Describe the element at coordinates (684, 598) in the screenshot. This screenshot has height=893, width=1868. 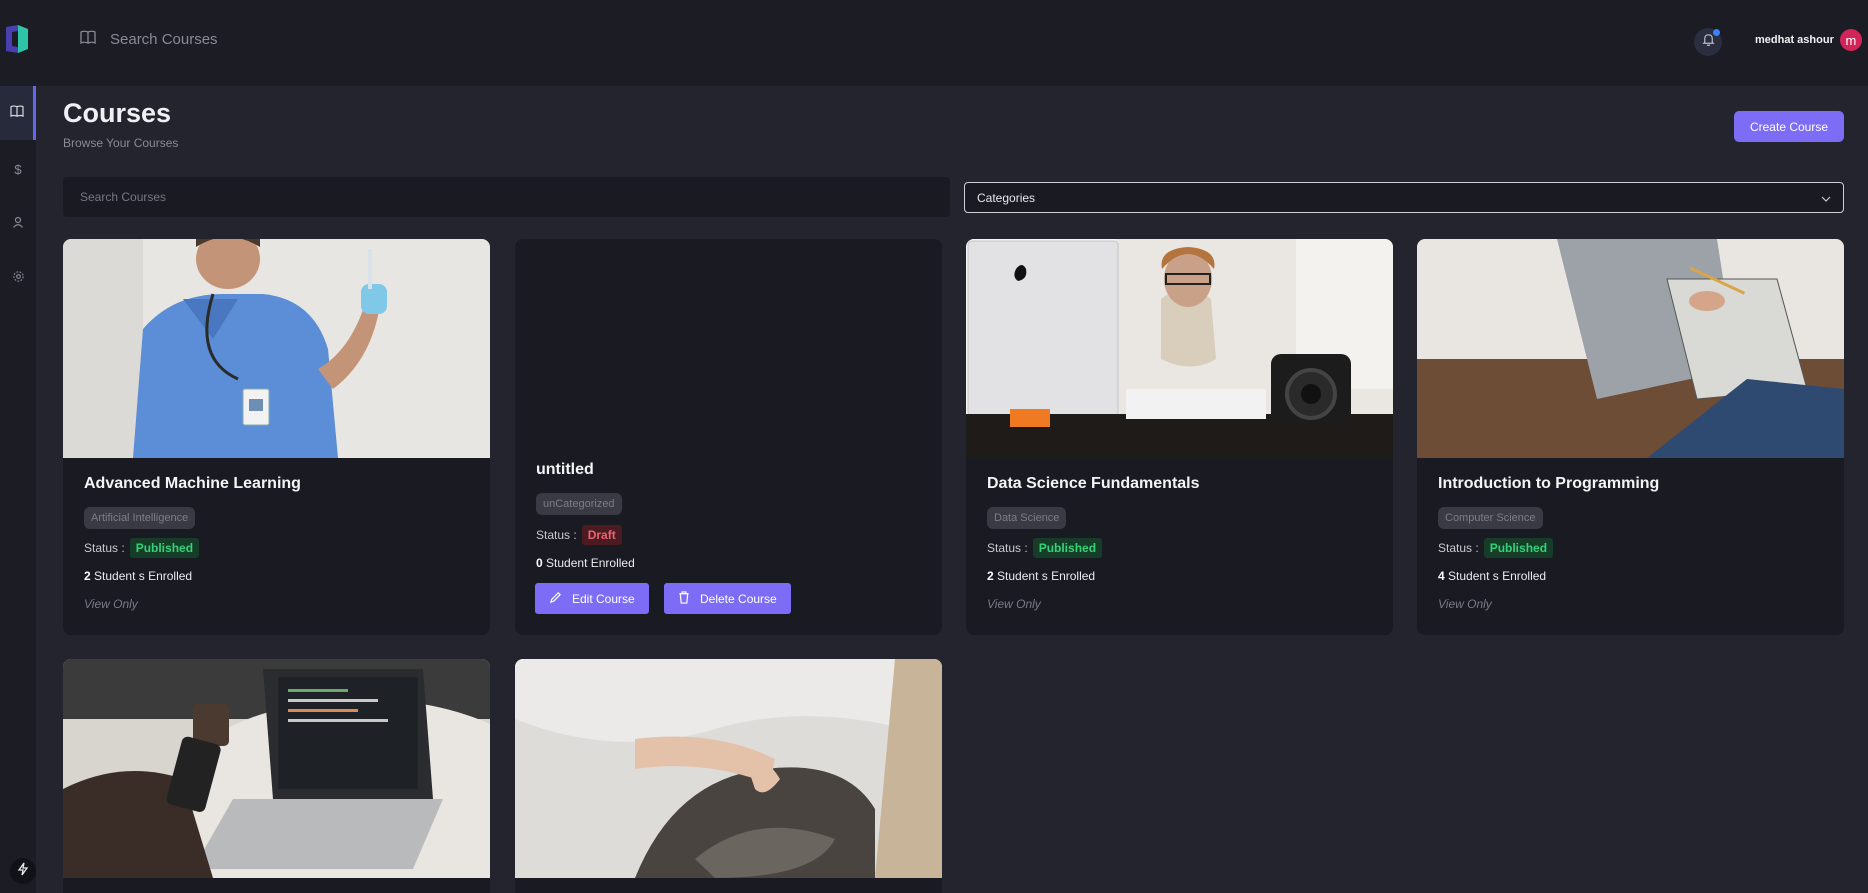
I see `trash-icon` at that location.